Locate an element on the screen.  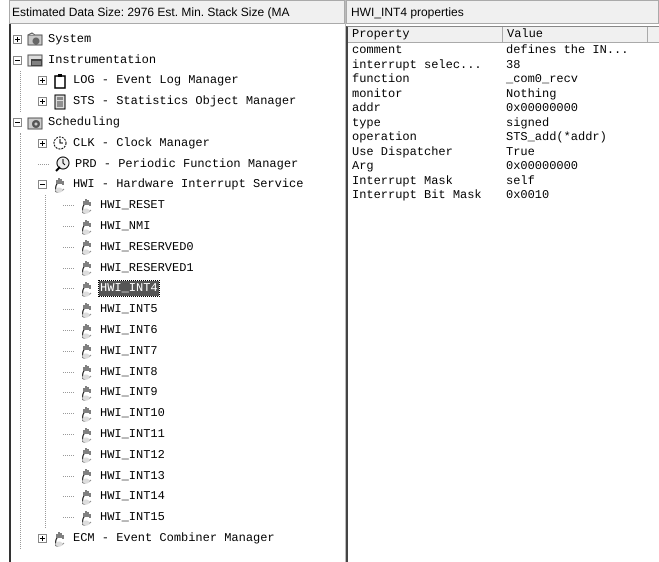
tree-item: Instrumentation is located at coordinates (102, 60).